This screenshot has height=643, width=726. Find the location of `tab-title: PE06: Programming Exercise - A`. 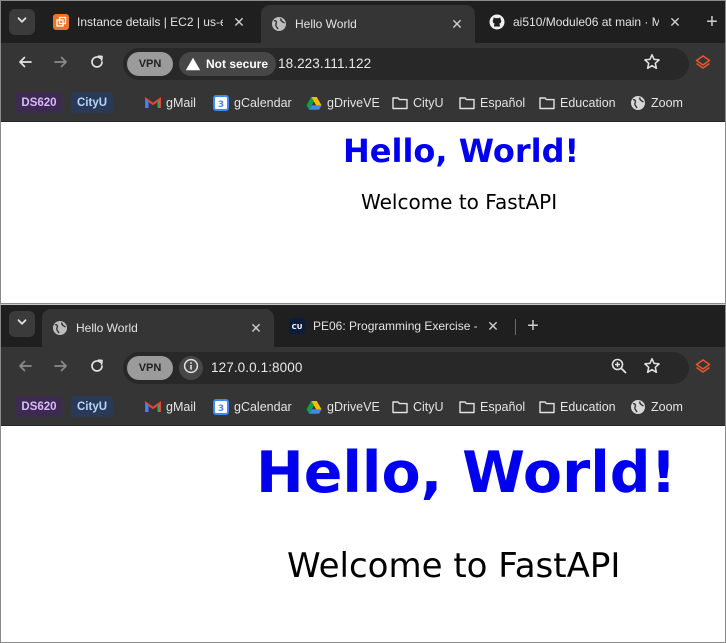

tab-title: PE06: Programming Exercise - A is located at coordinates (395, 326).